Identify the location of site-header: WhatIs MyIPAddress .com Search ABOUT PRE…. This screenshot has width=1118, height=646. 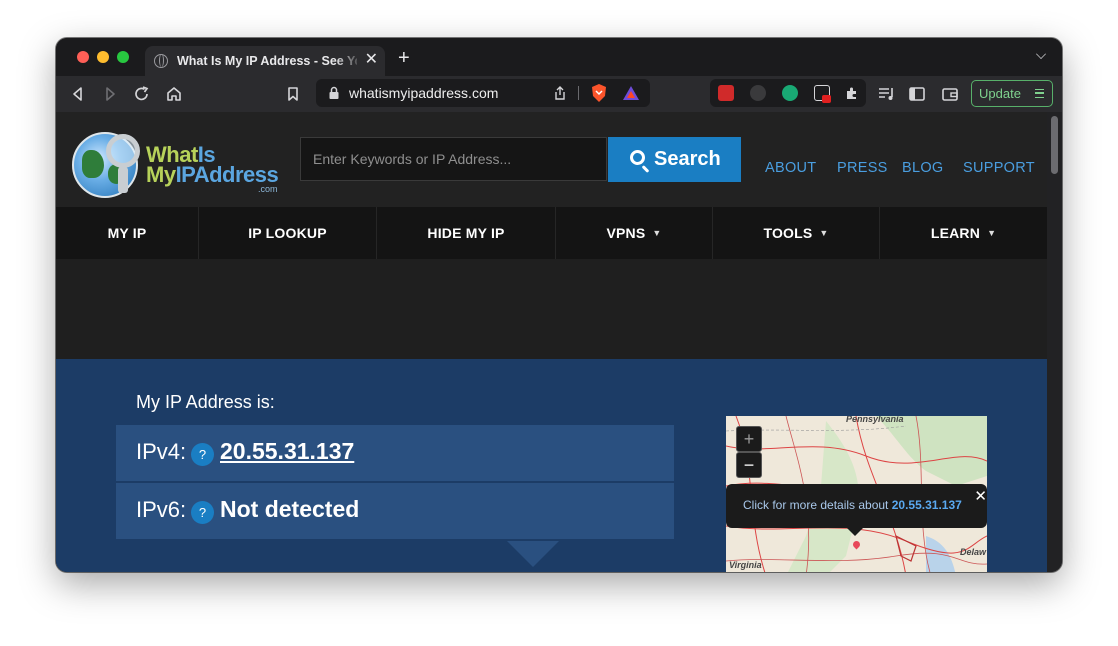
(551, 159).